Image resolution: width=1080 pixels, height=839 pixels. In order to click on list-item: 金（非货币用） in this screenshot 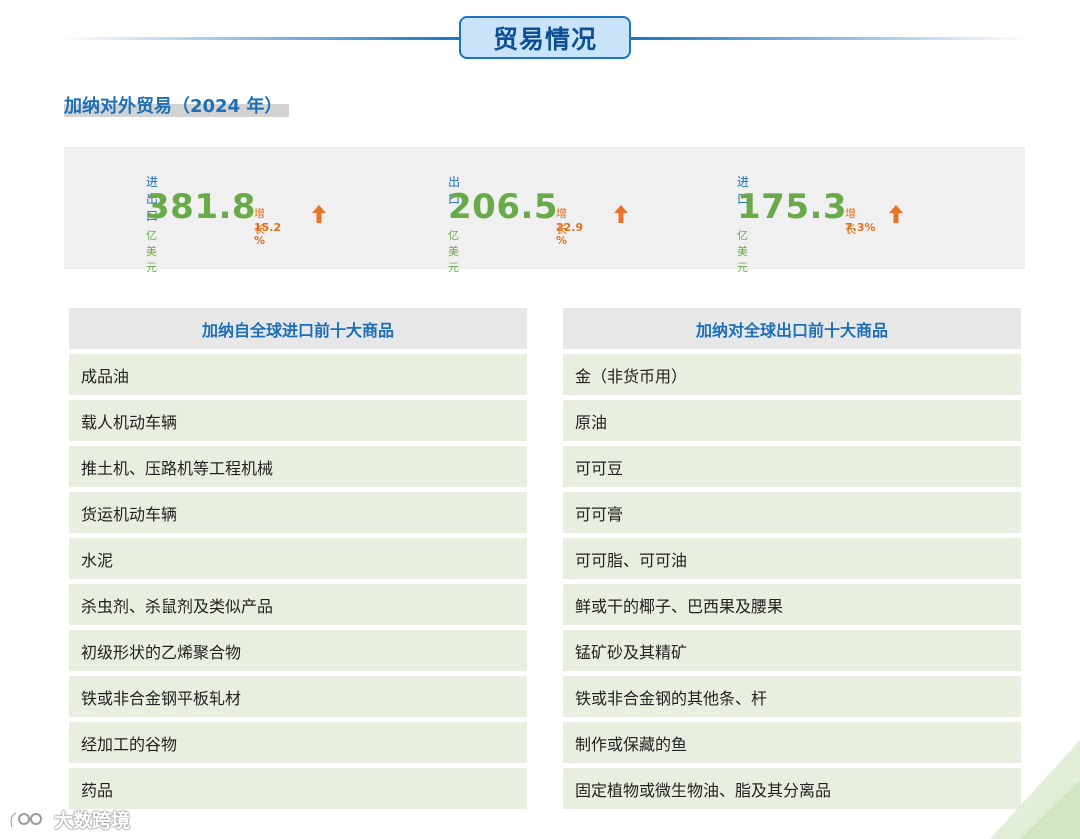, I will do `click(792, 374)`.